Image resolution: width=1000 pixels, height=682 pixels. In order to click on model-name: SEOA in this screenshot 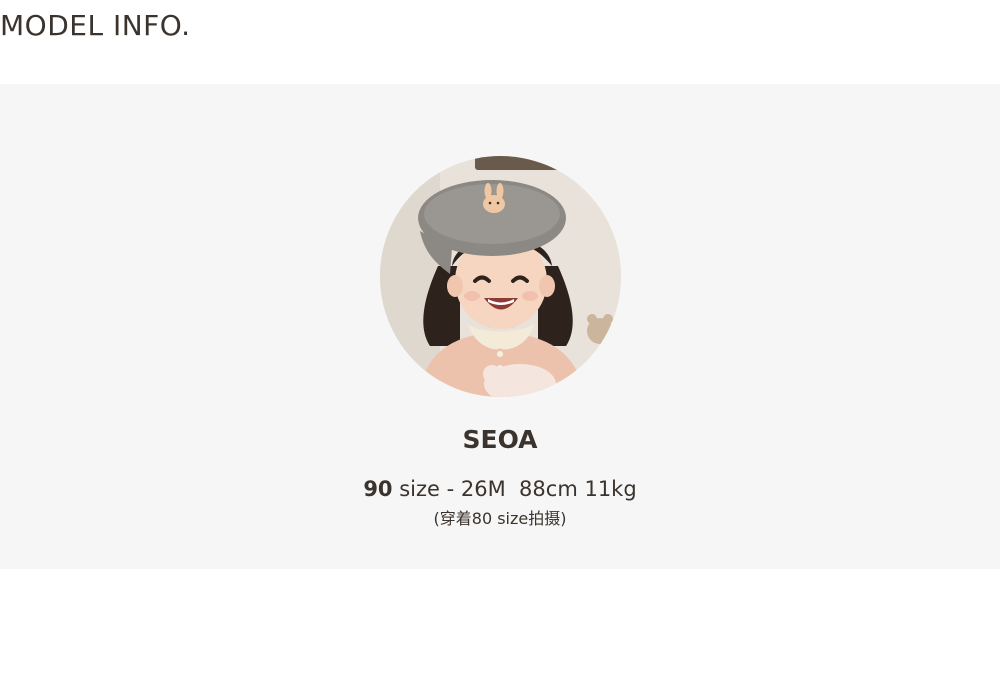, I will do `click(500, 439)`.